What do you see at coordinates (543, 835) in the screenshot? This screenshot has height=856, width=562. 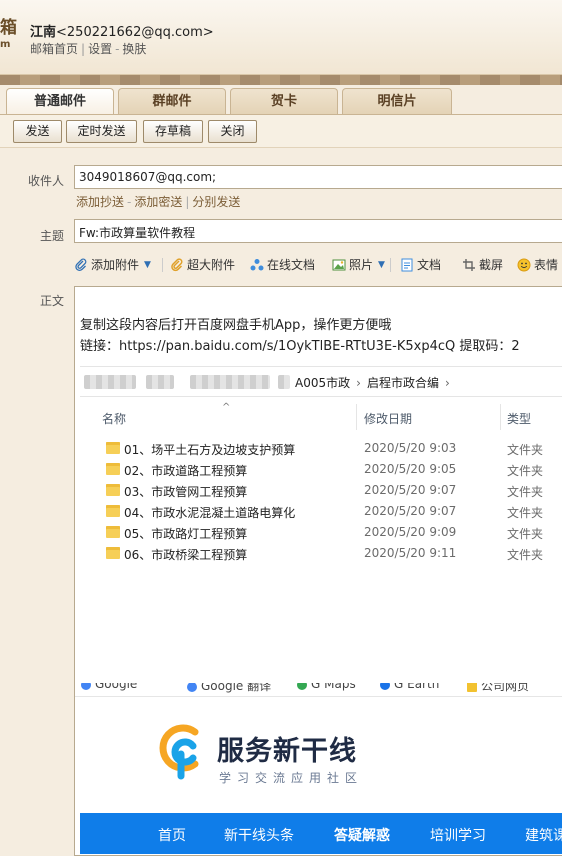 I see `nav-item-building: 建筑课` at bounding box center [543, 835].